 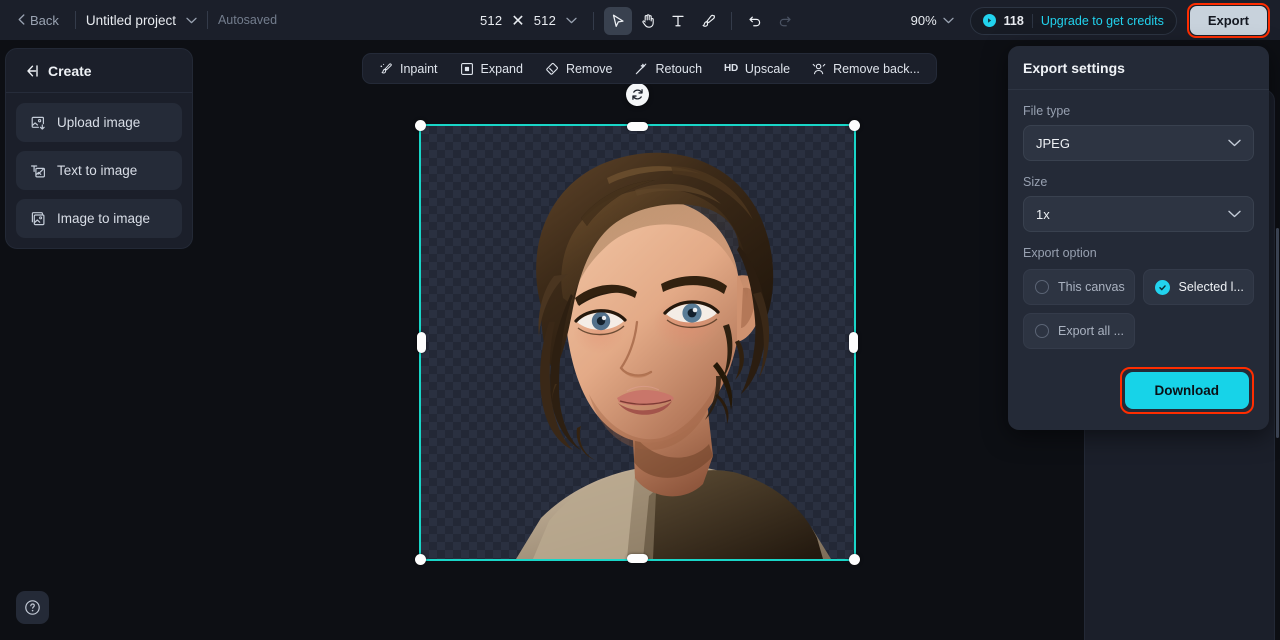 I want to click on resize-handle-top-left, so click(x=420, y=125).